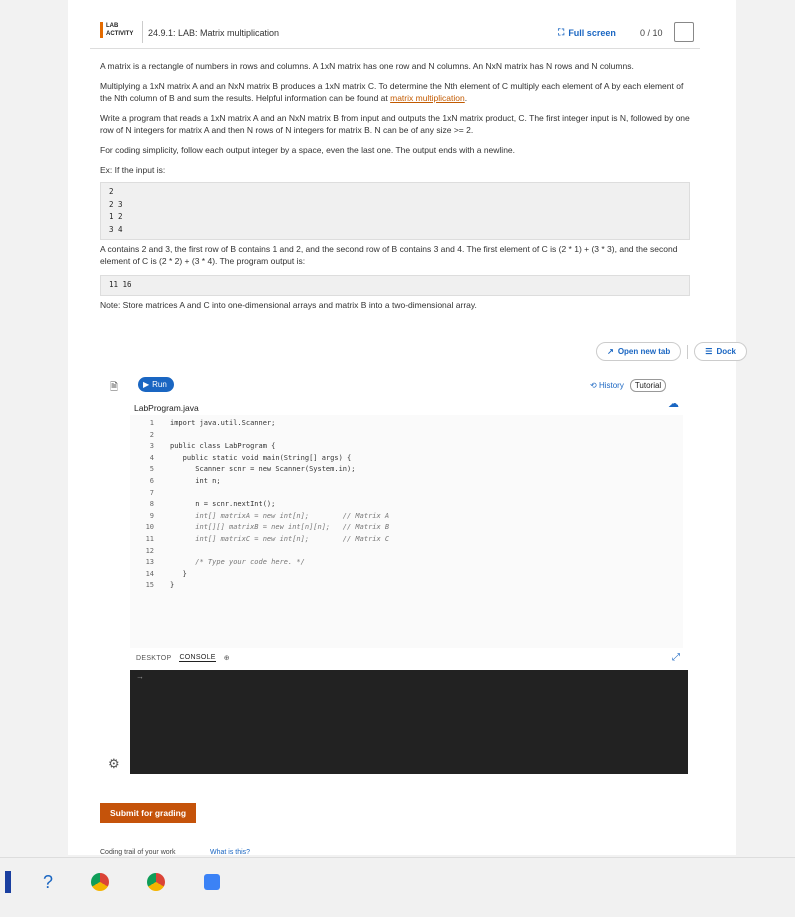 Image resolution: width=795 pixels, height=917 pixels. Describe the element at coordinates (8, 882) in the screenshot. I see `taskbar-edge-icon` at that location.